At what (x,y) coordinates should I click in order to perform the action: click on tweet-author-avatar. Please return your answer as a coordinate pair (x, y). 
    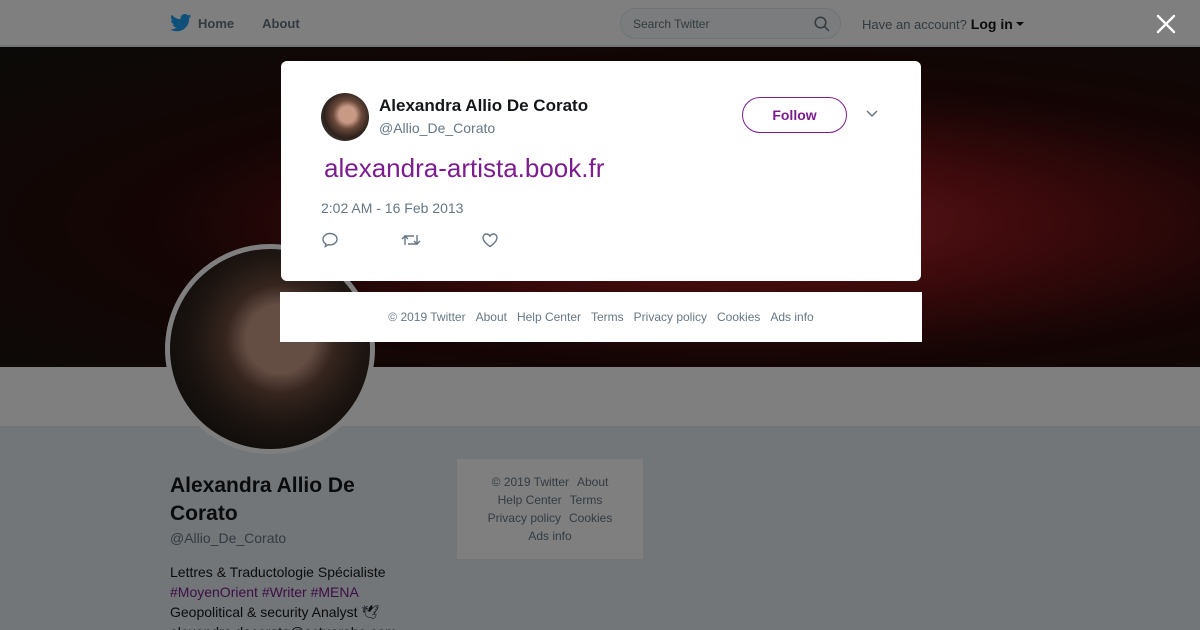
    Looking at the image, I should click on (345, 117).